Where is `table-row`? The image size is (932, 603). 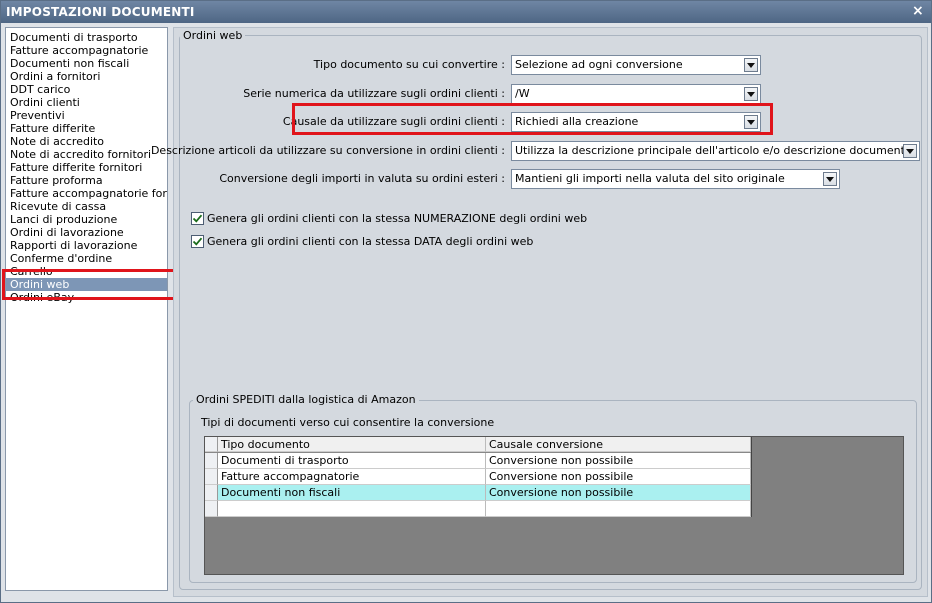
table-row is located at coordinates (478, 509).